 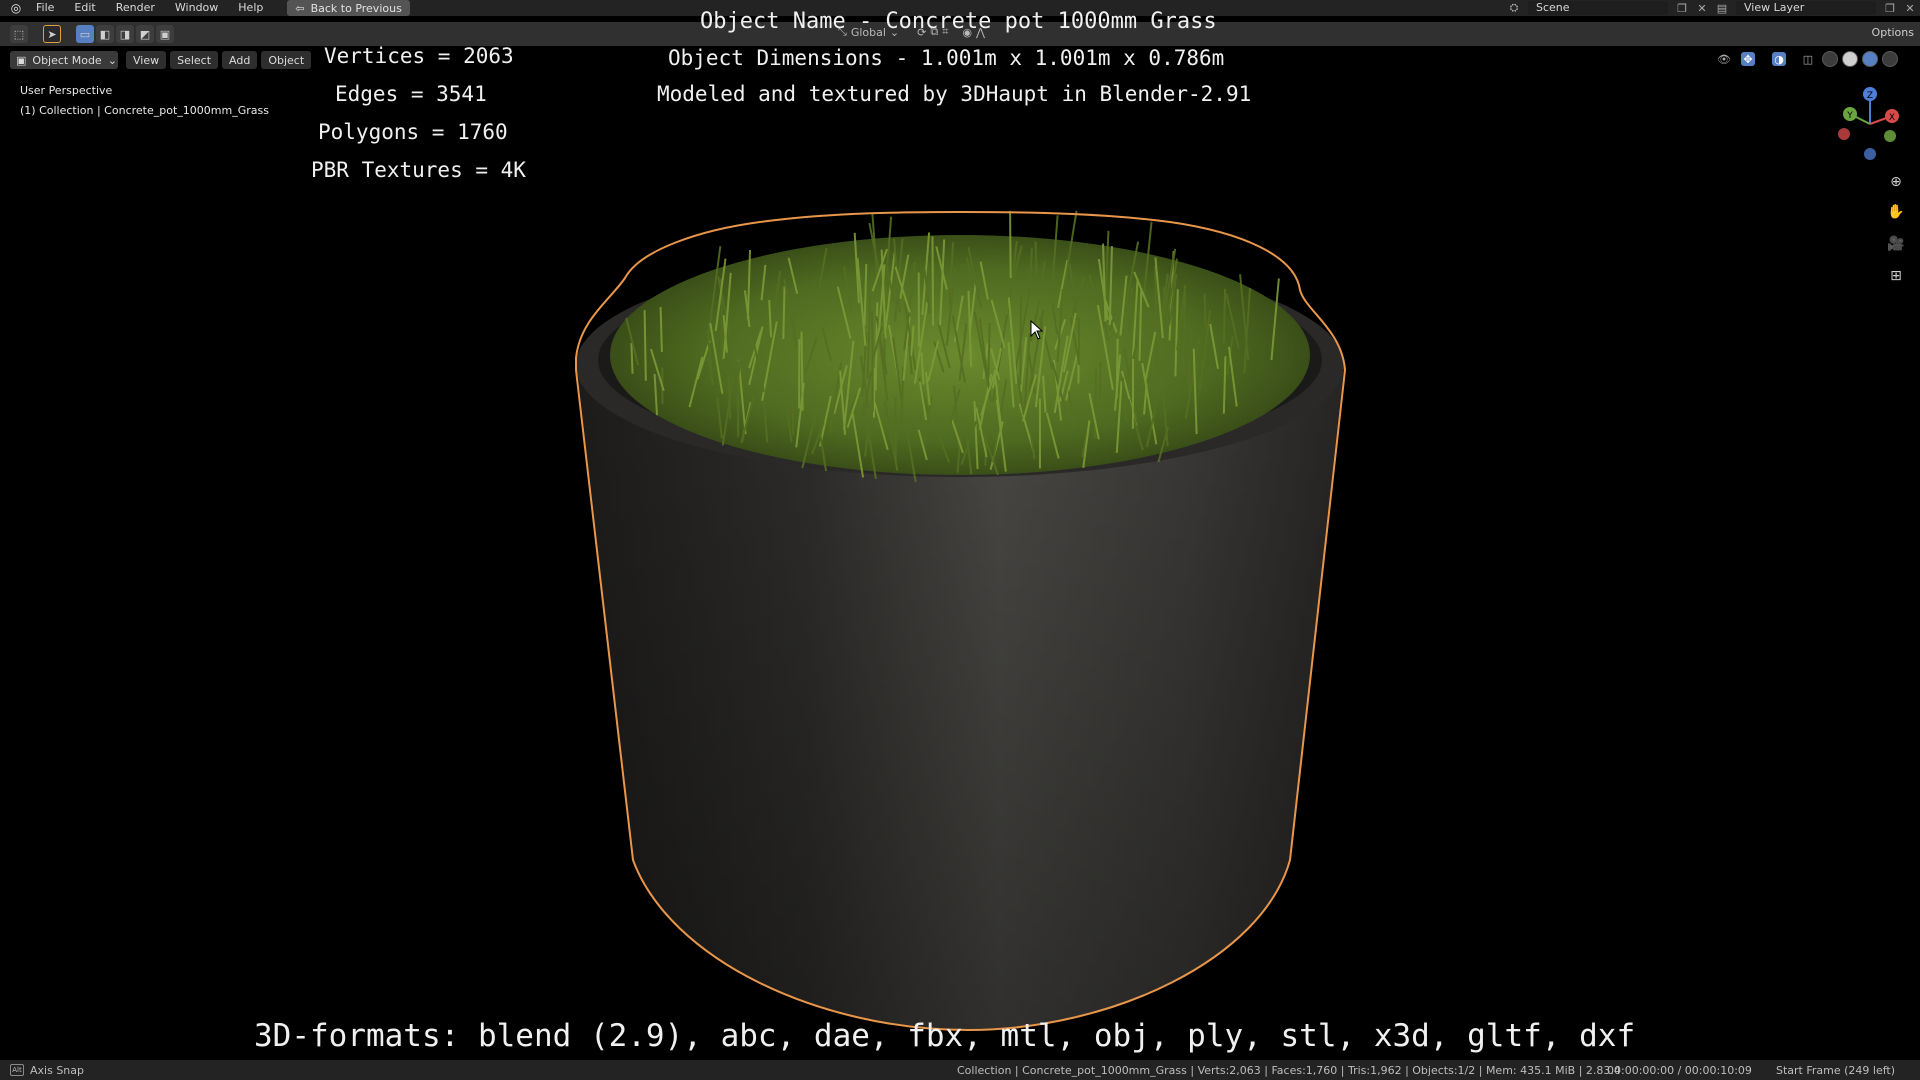 What do you see at coordinates (1870, 124) in the screenshot?
I see `navigation-gizmo: Z Y X` at bounding box center [1870, 124].